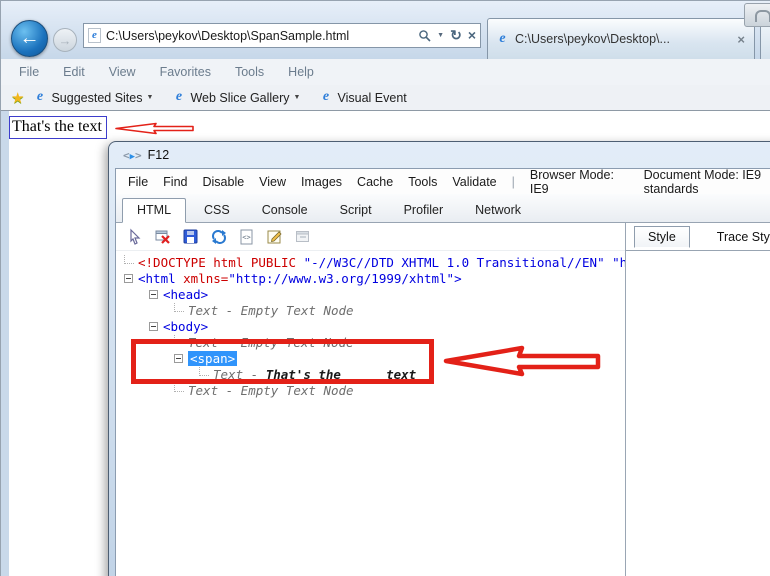 This screenshot has height=576, width=770. Describe the element at coordinates (356, 210) in the screenshot. I see `f12-tab-script: Script` at that location.